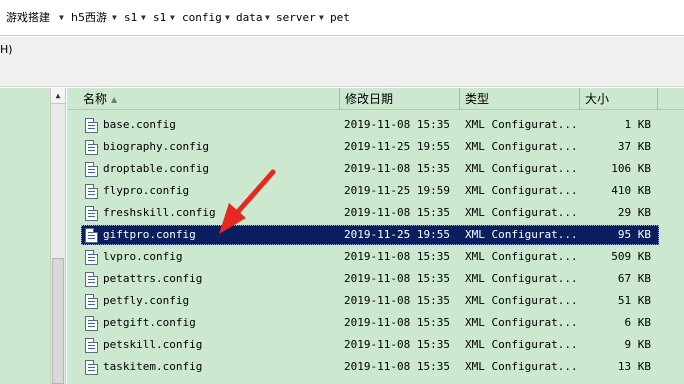  What do you see at coordinates (634, 278) in the screenshot?
I see `file-size: 67 KB` at bounding box center [634, 278].